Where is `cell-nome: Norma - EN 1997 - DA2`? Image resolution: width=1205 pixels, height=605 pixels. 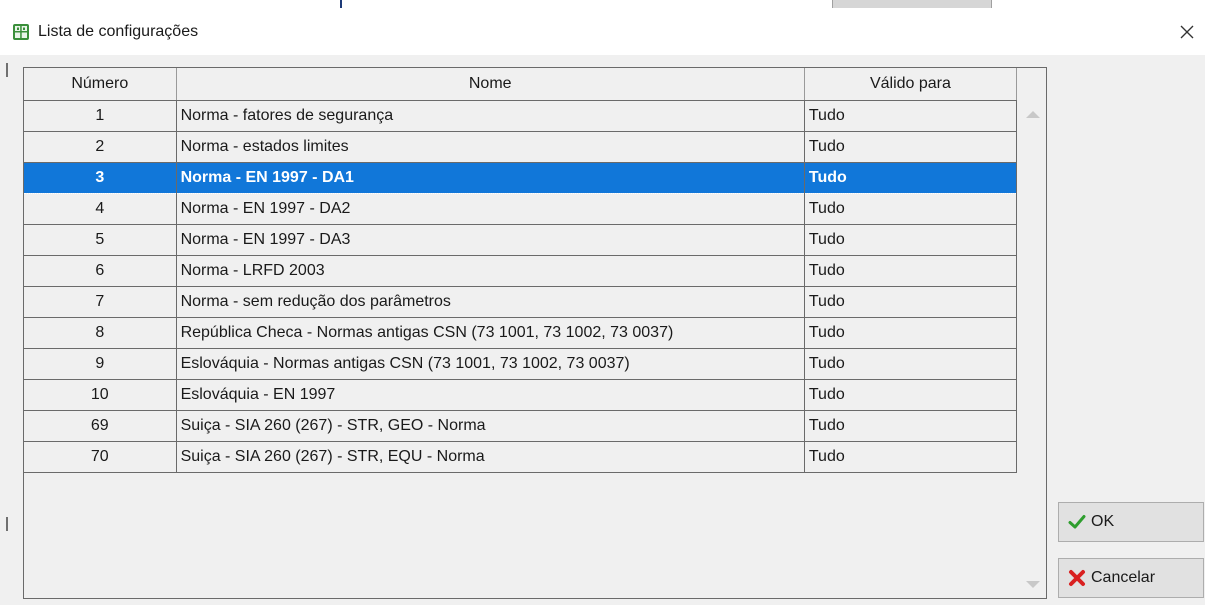 cell-nome: Norma - EN 1997 - DA2 is located at coordinates (490, 209).